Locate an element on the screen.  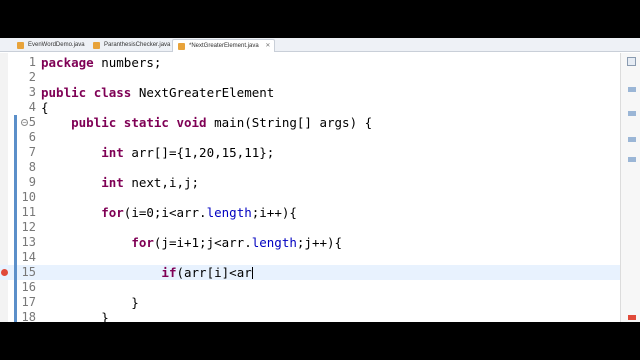
code-line: 14 is located at coordinates (310, 257).